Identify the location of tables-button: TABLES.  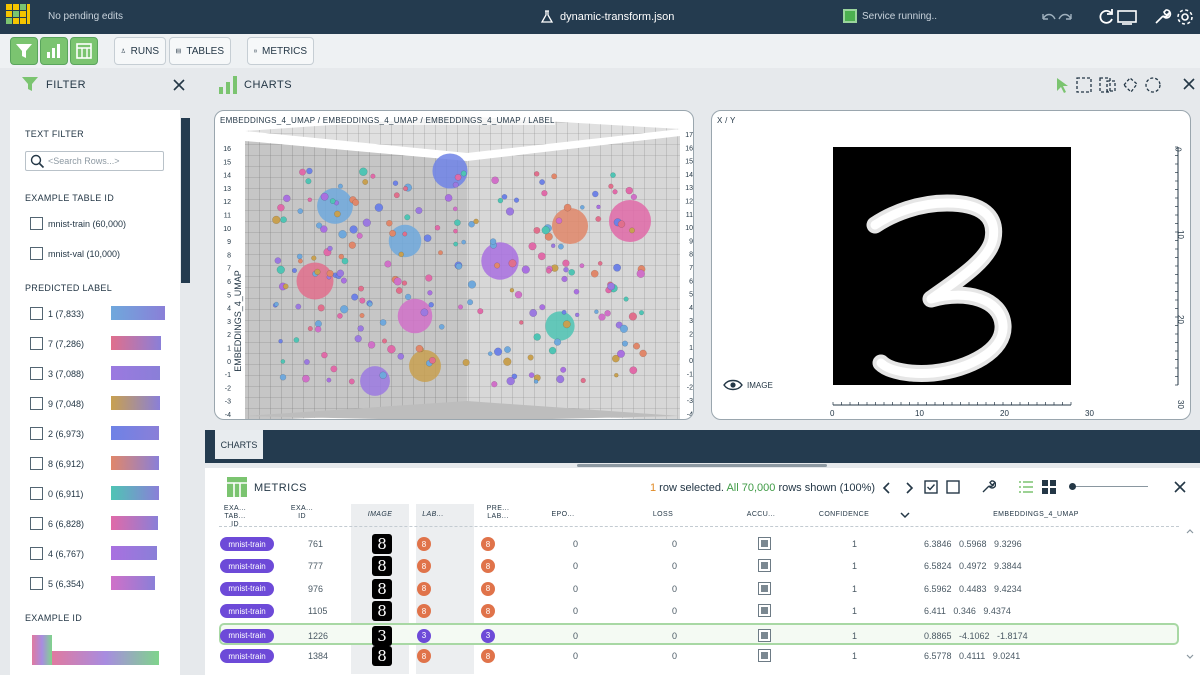
(200, 51).